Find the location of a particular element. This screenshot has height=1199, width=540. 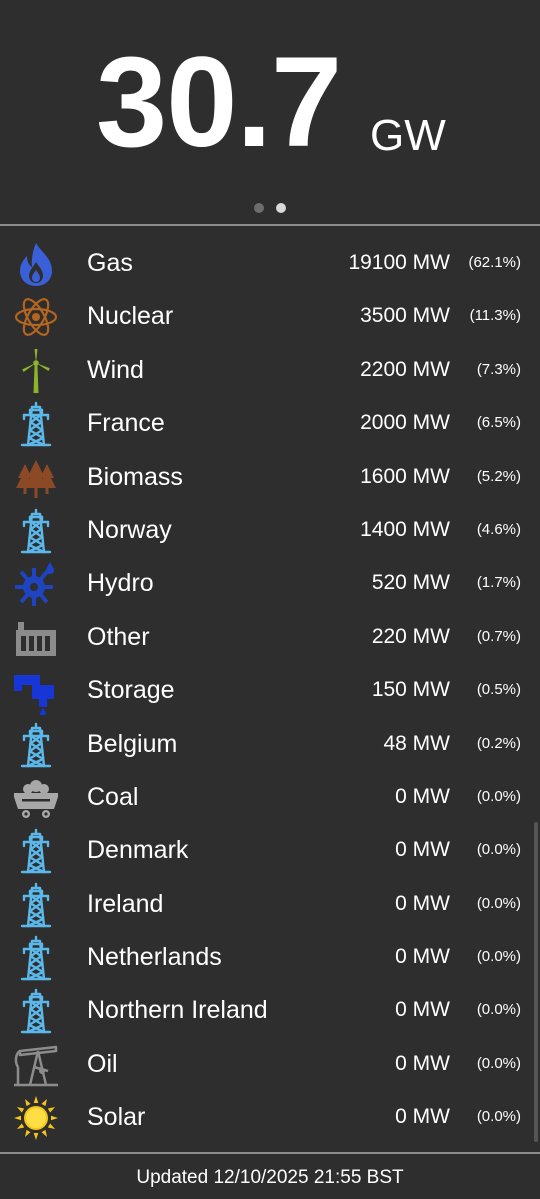

source-share: (1.7%) is located at coordinates (498, 583).